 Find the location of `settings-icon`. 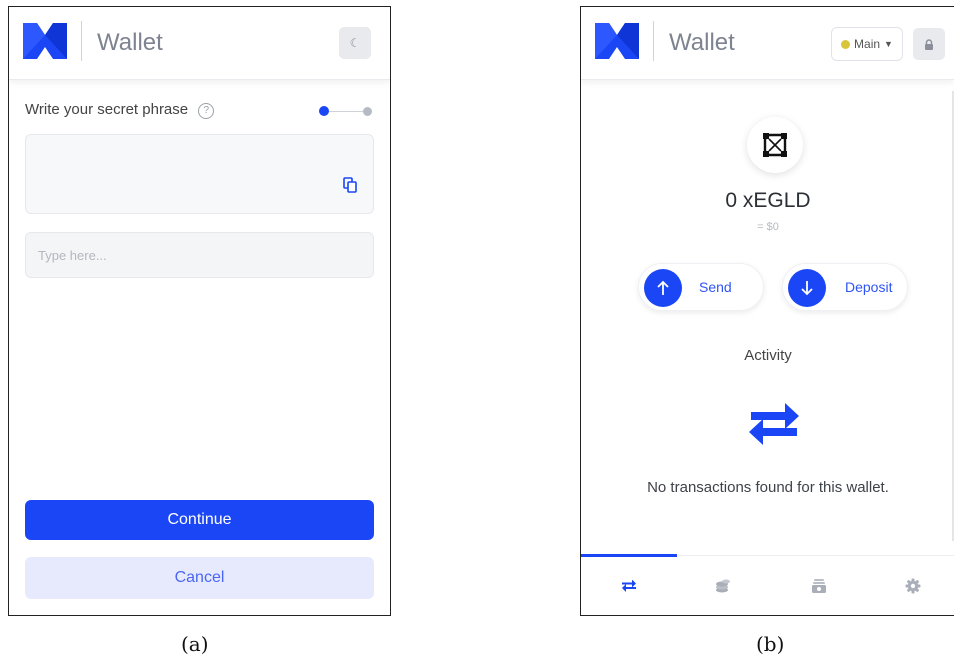

settings-icon is located at coordinates (913, 586).